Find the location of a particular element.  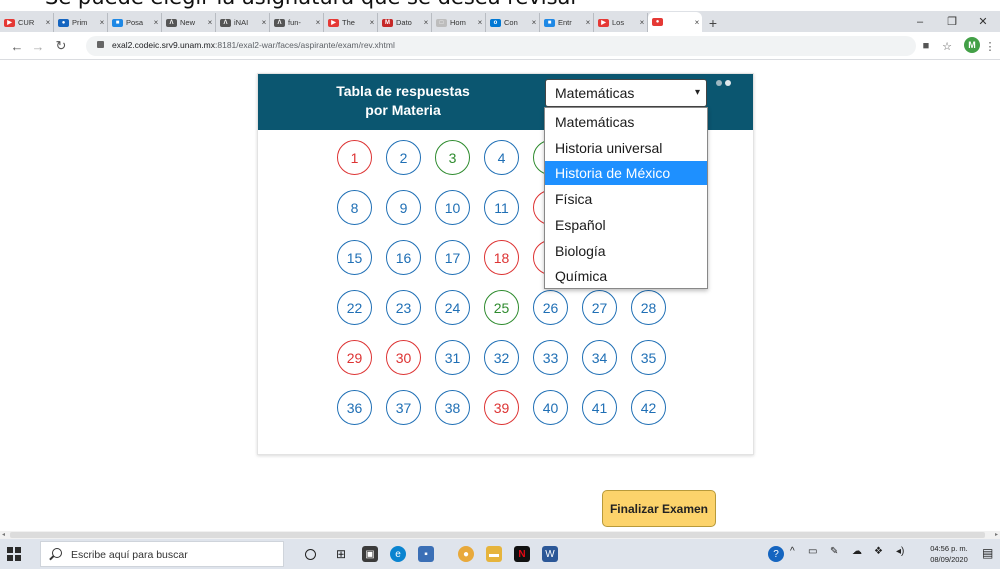

question-circle: 22 is located at coordinates (354, 307).